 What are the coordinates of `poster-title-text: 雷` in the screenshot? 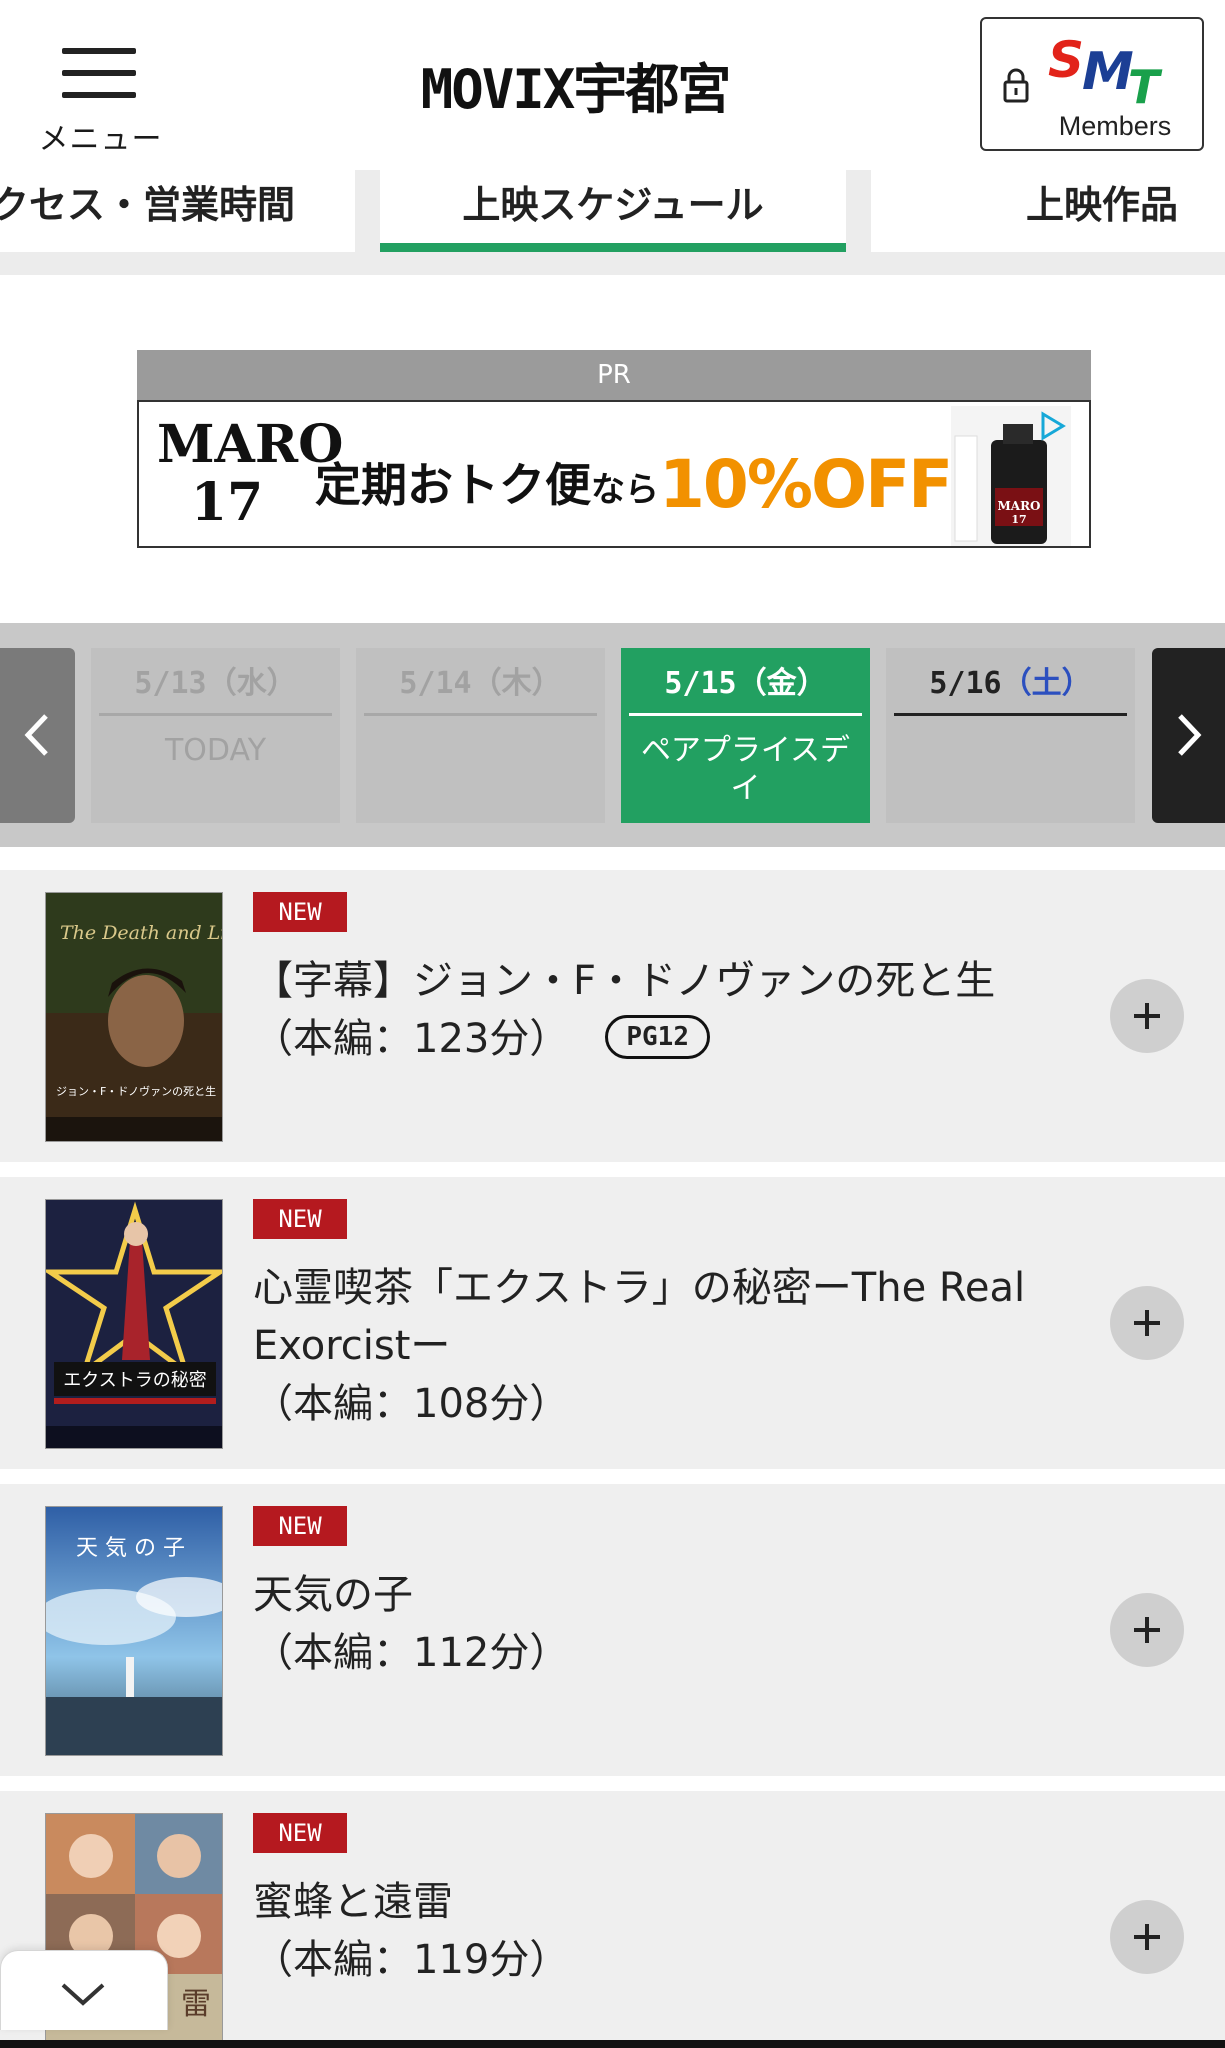 It's located at (196, 2004).